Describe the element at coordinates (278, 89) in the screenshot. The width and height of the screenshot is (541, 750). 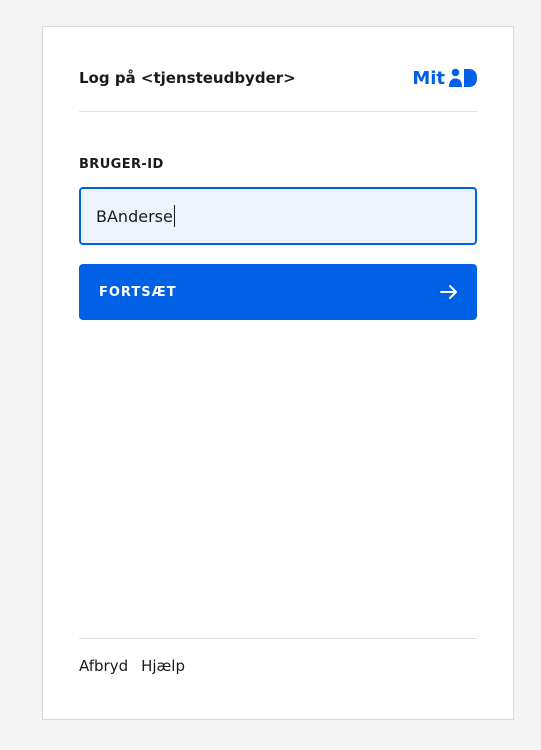
I see `login-header: Log på <tjensteudbyder> Mit` at that location.